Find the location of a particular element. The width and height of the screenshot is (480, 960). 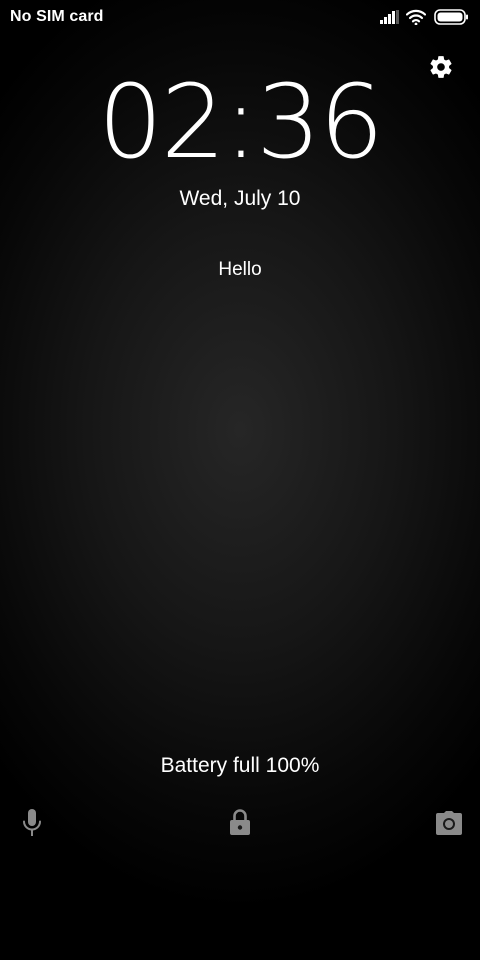

battery-status: Battery full 100% is located at coordinates (240, 765).